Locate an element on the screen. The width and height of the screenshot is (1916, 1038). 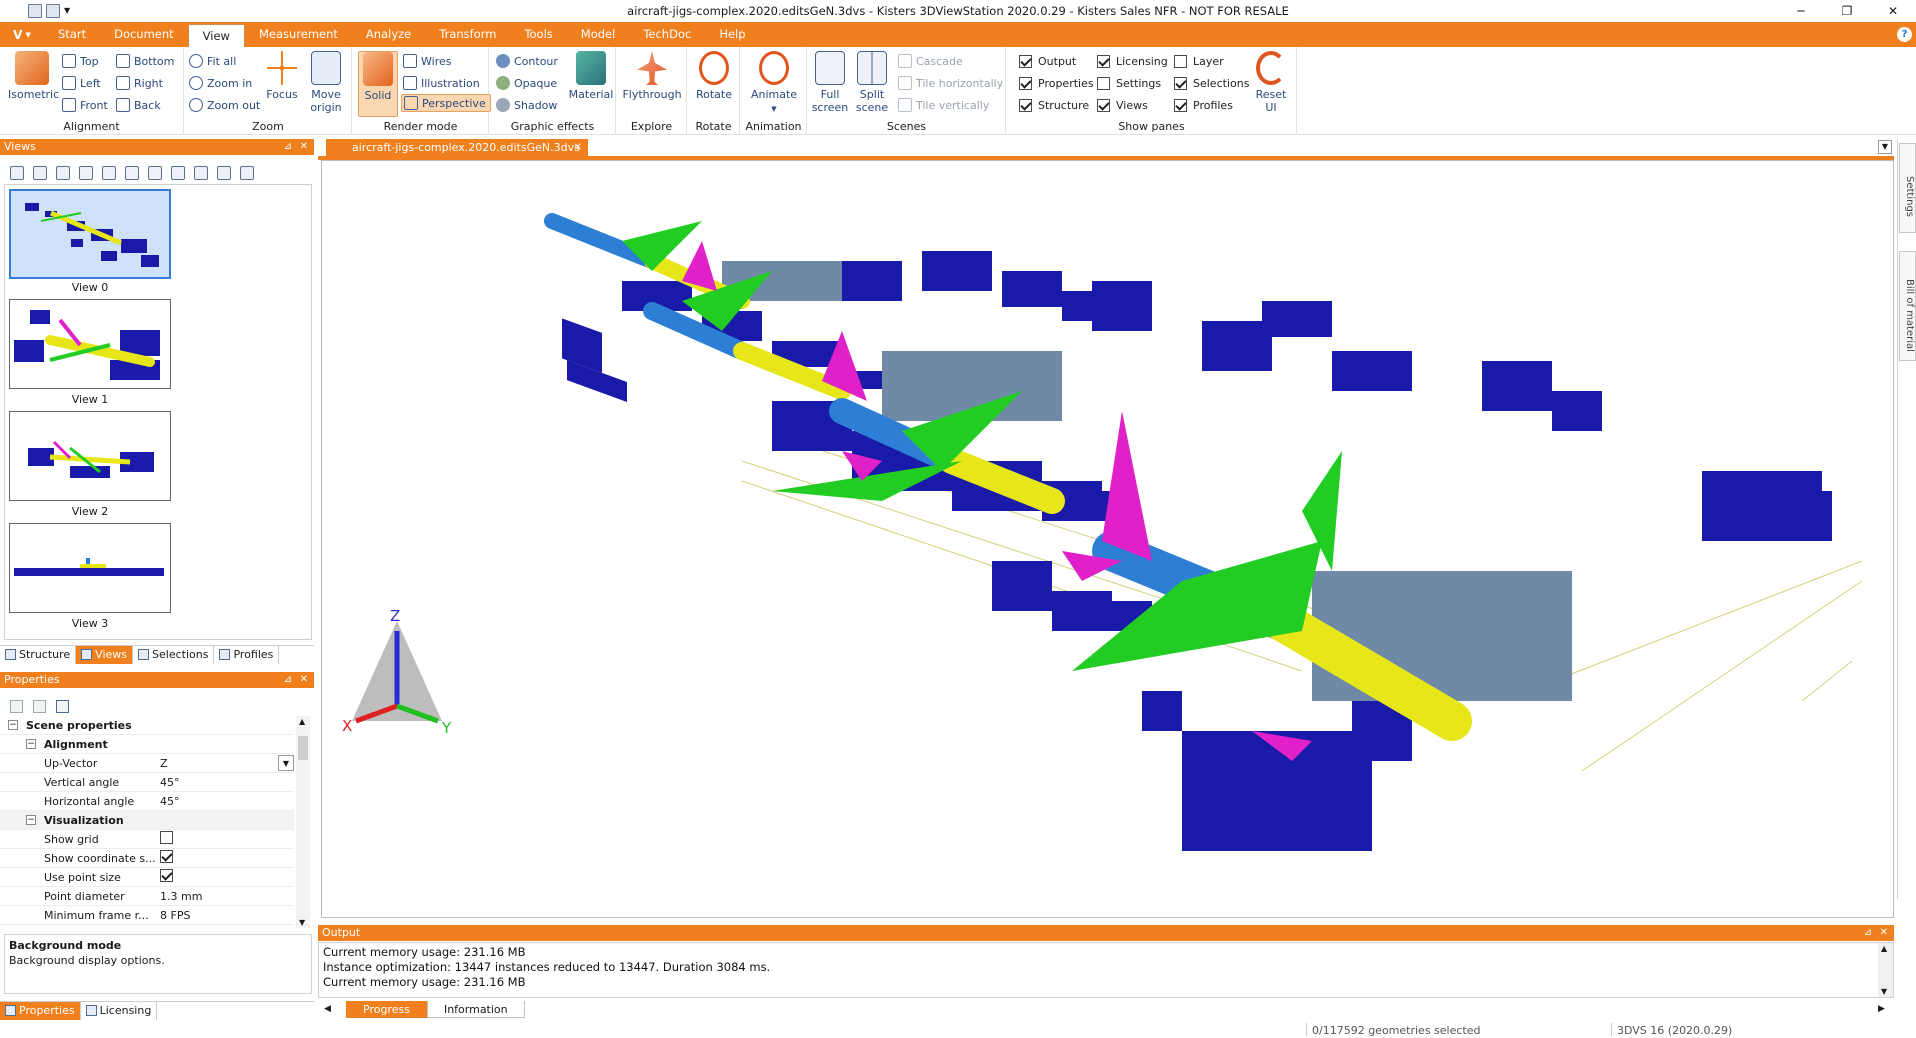
views-checkbox: Views is located at coordinates (1122, 105).